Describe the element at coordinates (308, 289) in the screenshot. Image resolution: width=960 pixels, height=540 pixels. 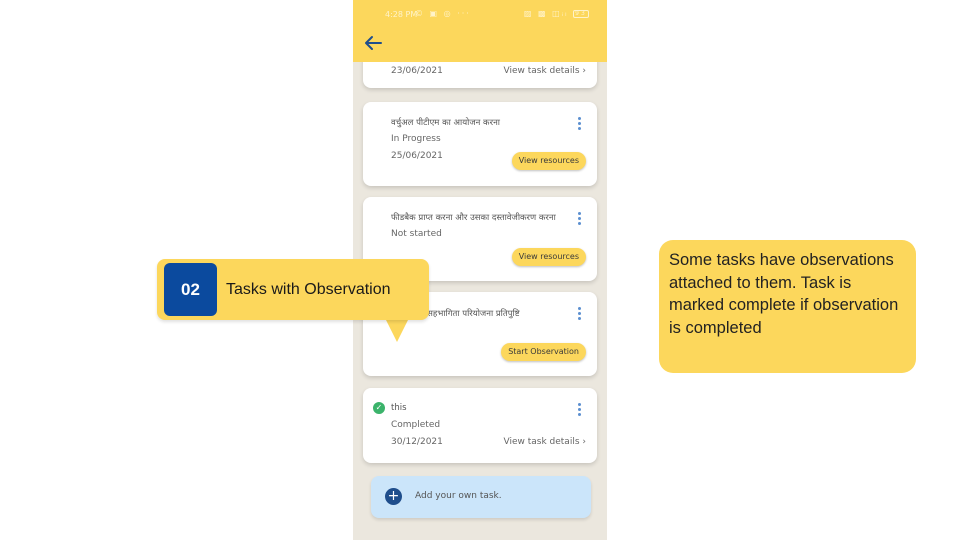
I see `callout-label: Tasks with Observation` at that location.